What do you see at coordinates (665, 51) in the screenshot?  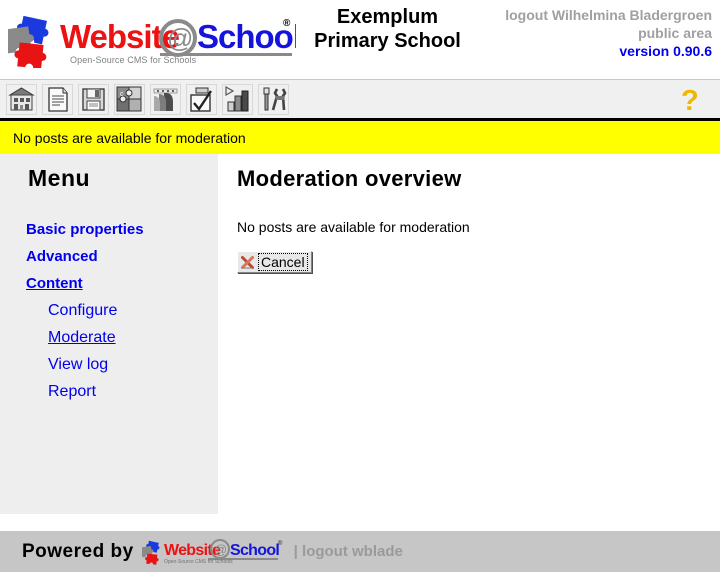 I see `version-label: version 0.90.6` at bounding box center [665, 51].